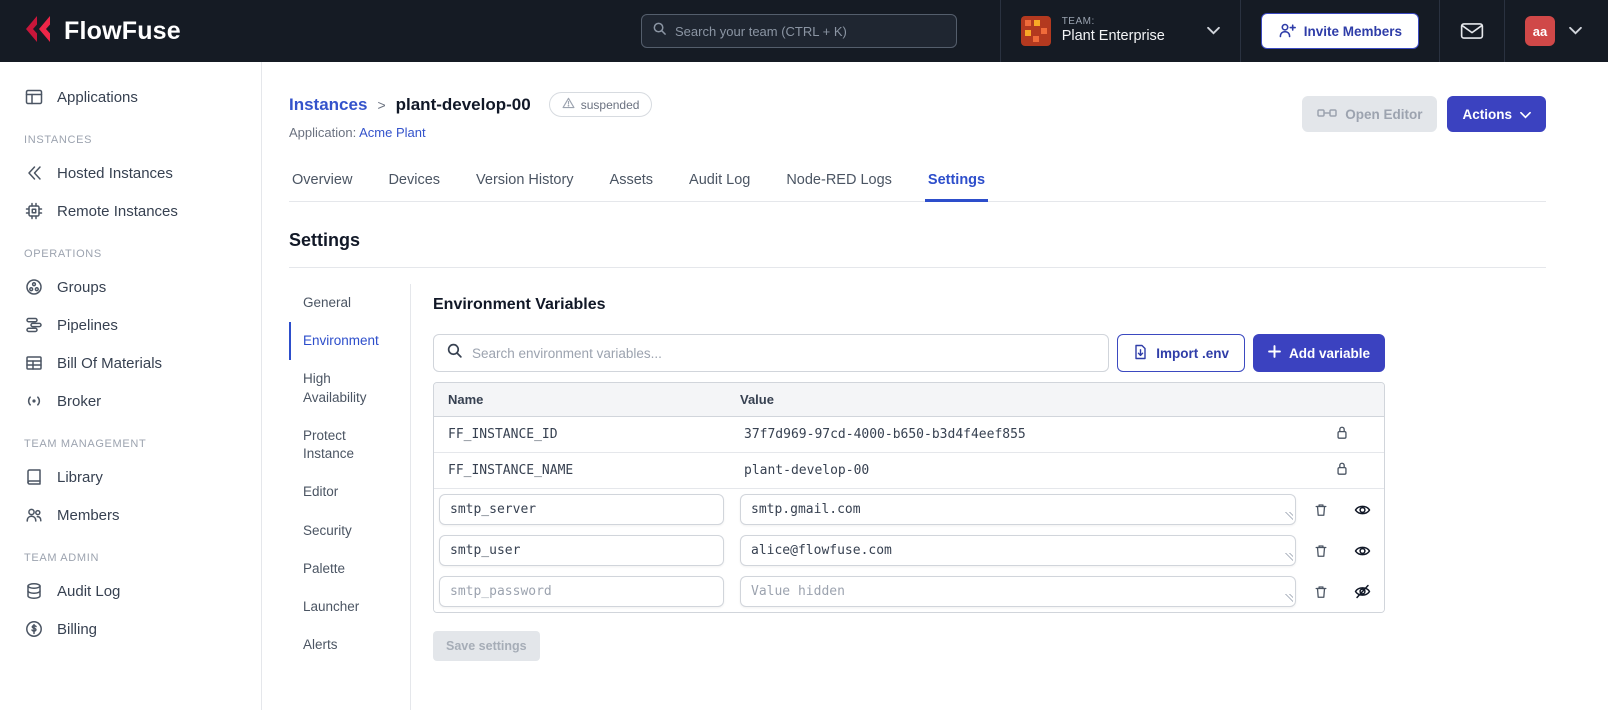 The image size is (1608, 710). What do you see at coordinates (511, 470) in the screenshot?
I see `env-var-name: FF_INSTANCE_NAME` at bounding box center [511, 470].